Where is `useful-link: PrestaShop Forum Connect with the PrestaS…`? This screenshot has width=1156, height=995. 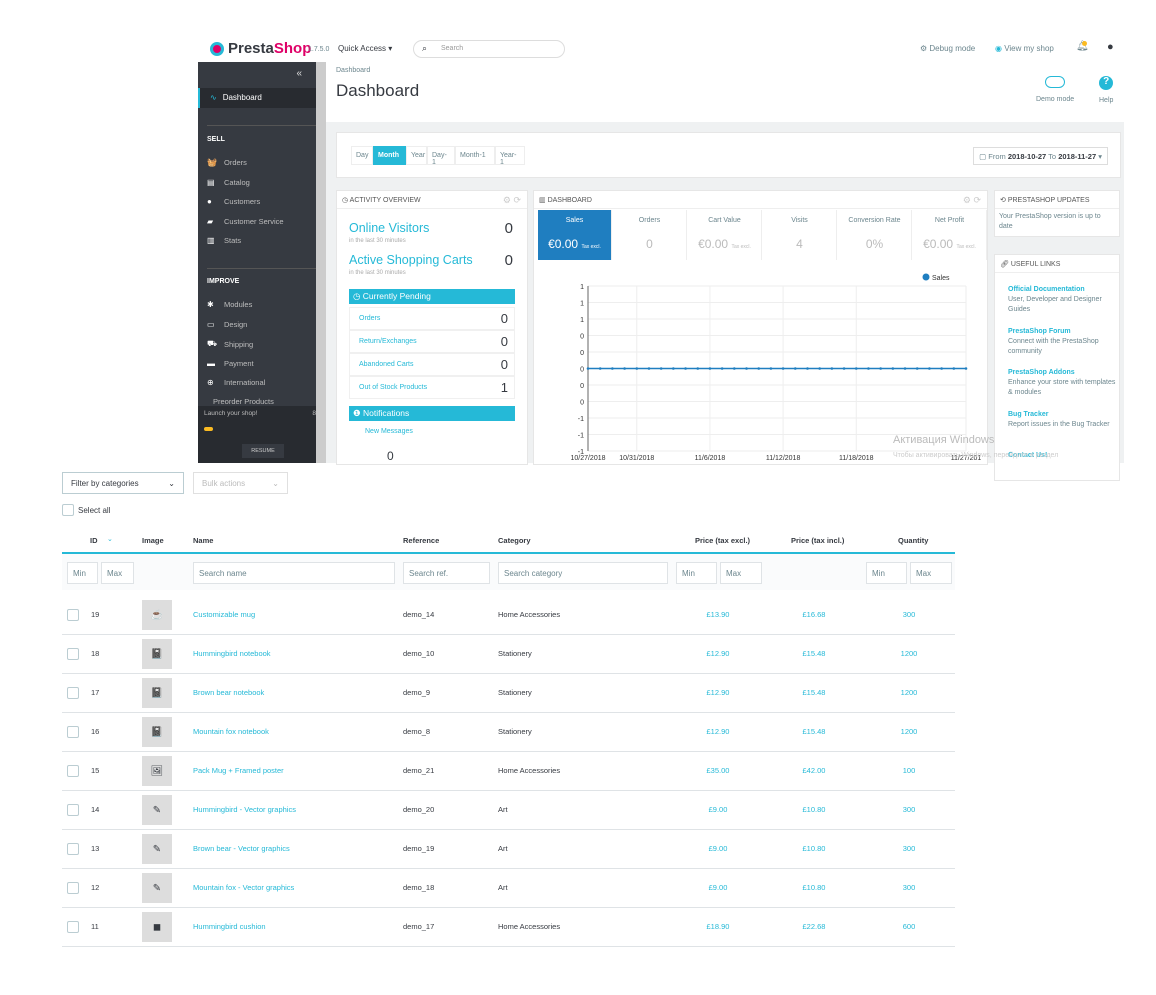 useful-link: PrestaShop Forum Connect with the PrestaS… is located at coordinates (1063, 342).